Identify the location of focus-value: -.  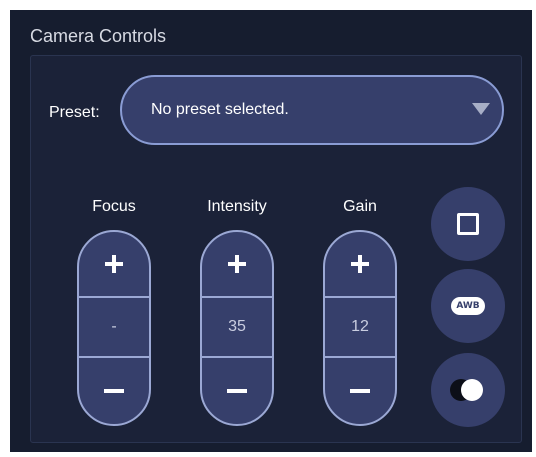
(114, 327).